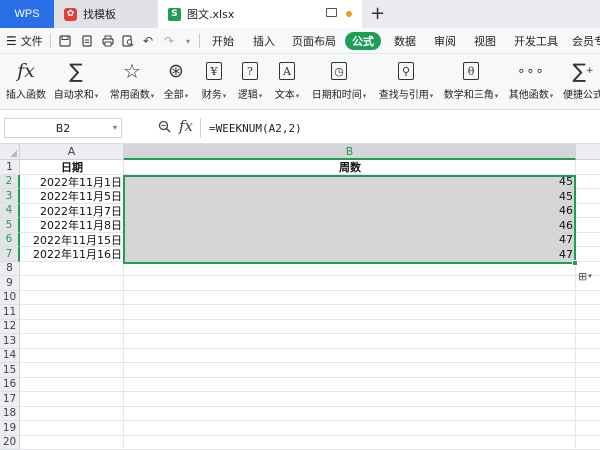  Describe the element at coordinates (445, 41) in the screenshot. I see `menu-review: 审阅` at that location.